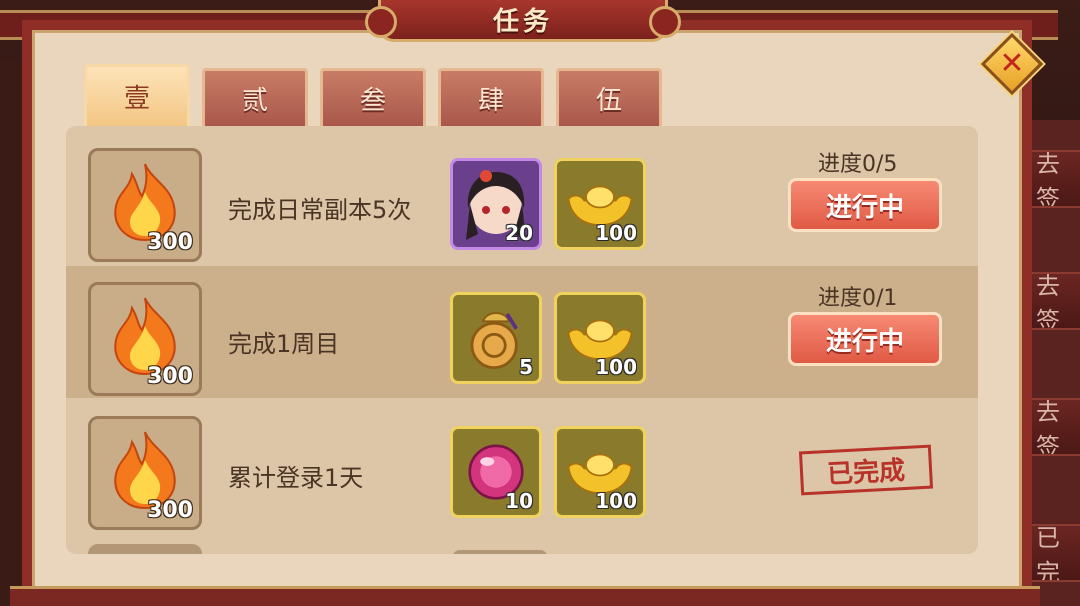 The image size is (1080, 606). I want to click on tab-bar: 壹 贰 叁 肆 伍, so click(373, 95).